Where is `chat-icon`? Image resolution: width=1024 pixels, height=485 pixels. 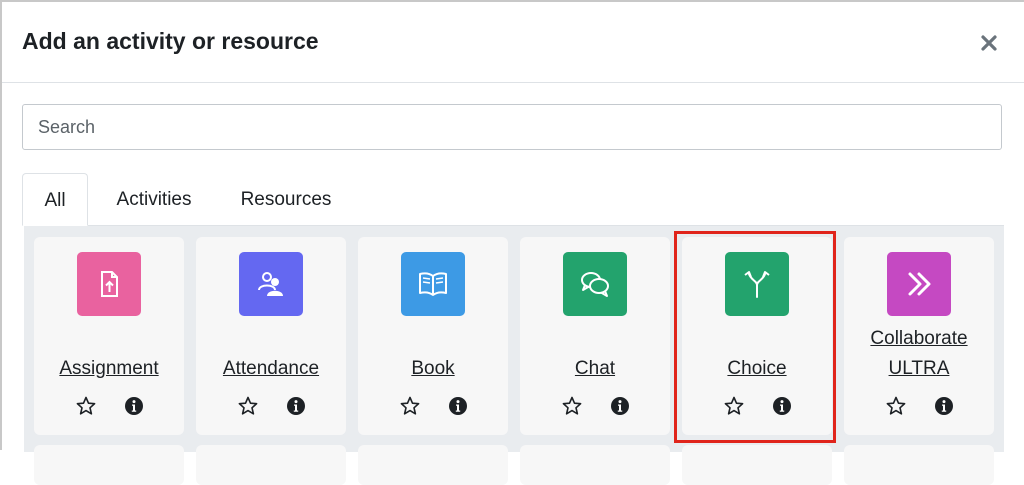
chat-icon is located at coordinates (595, 284).